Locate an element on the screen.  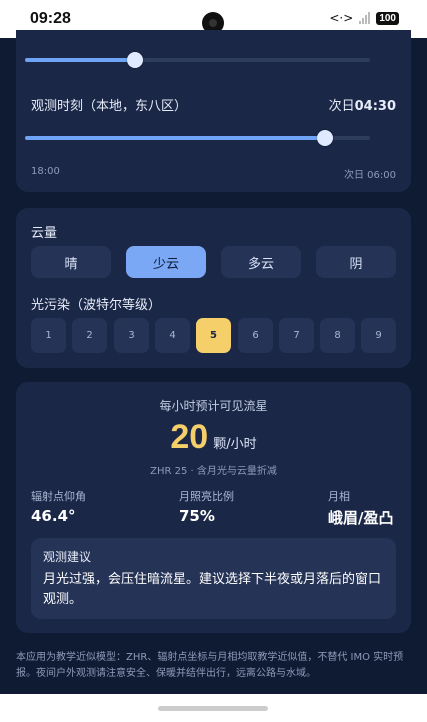
obs-time-slider is located at coordinates (197, 138).